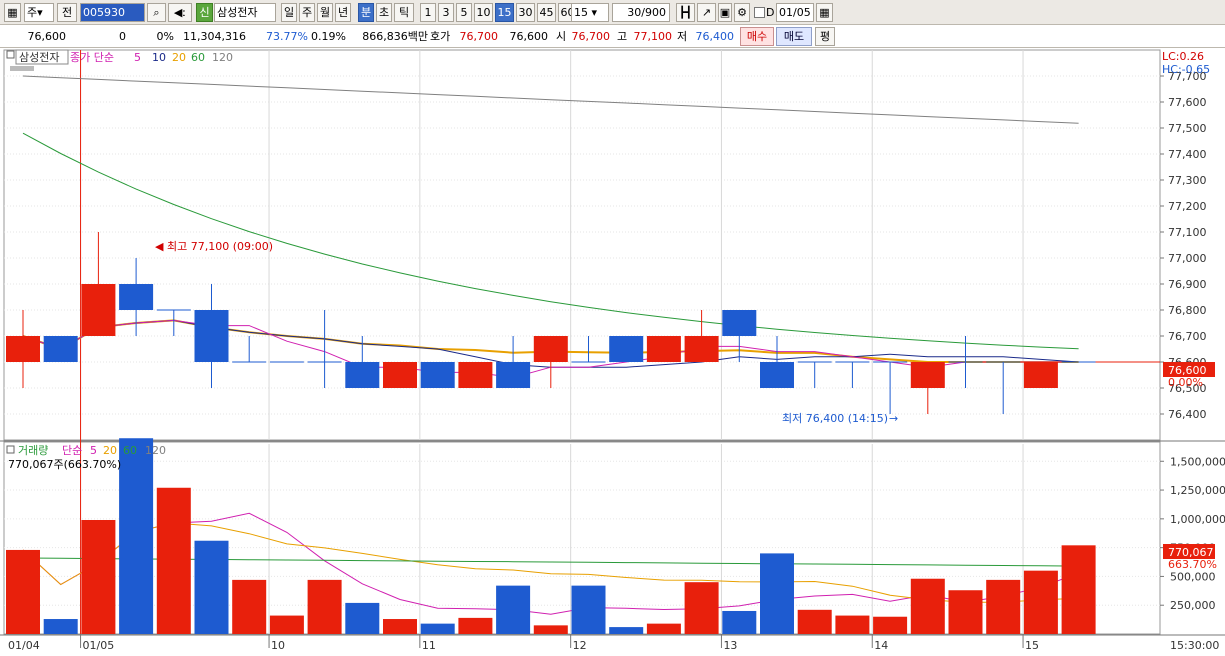  I want to click on sell-button: 매도, so click(794, 36).